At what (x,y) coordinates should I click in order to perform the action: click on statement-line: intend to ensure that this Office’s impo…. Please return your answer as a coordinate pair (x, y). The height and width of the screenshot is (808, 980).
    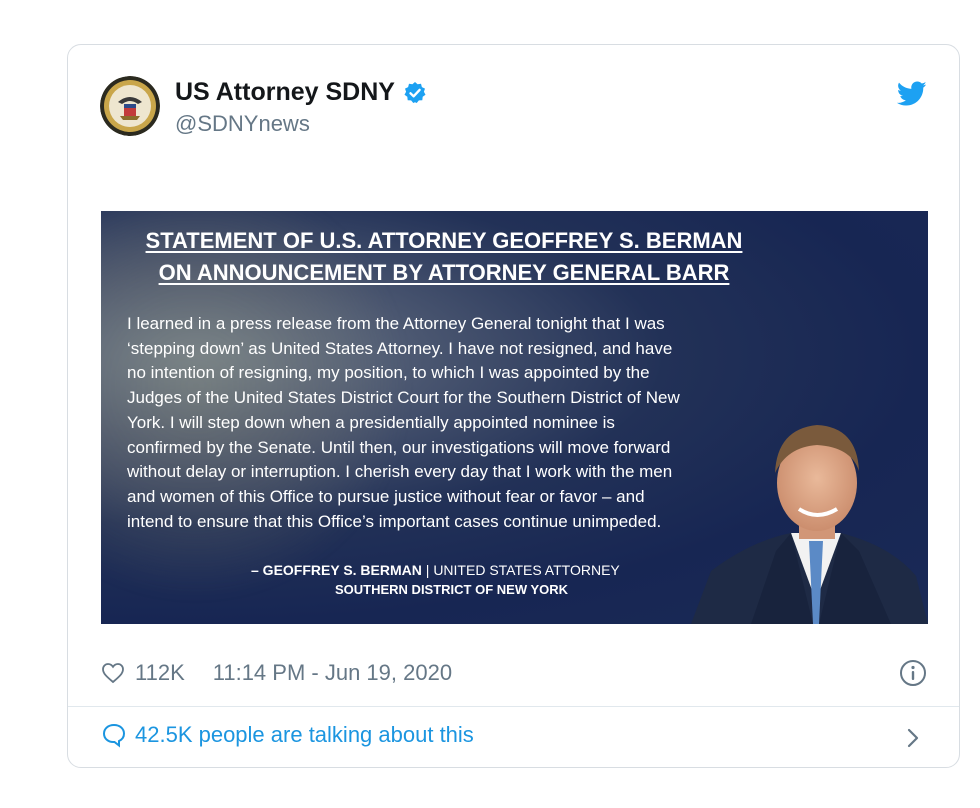
    Looking at the image, I should click on (394, 521).